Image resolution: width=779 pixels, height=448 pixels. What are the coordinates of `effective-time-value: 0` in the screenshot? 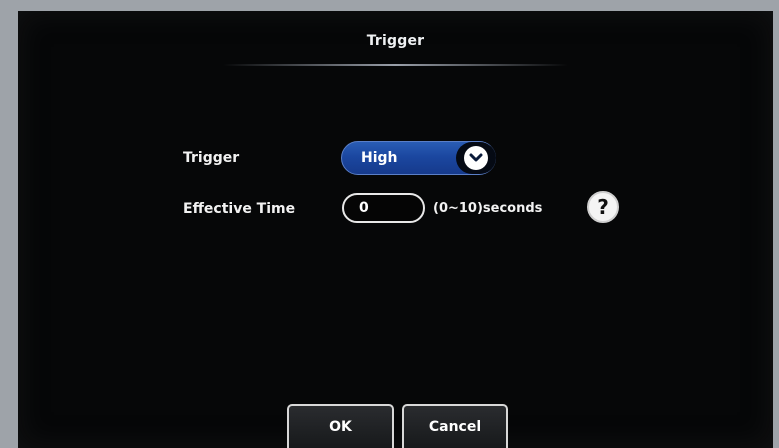 It's located at (364, 208).